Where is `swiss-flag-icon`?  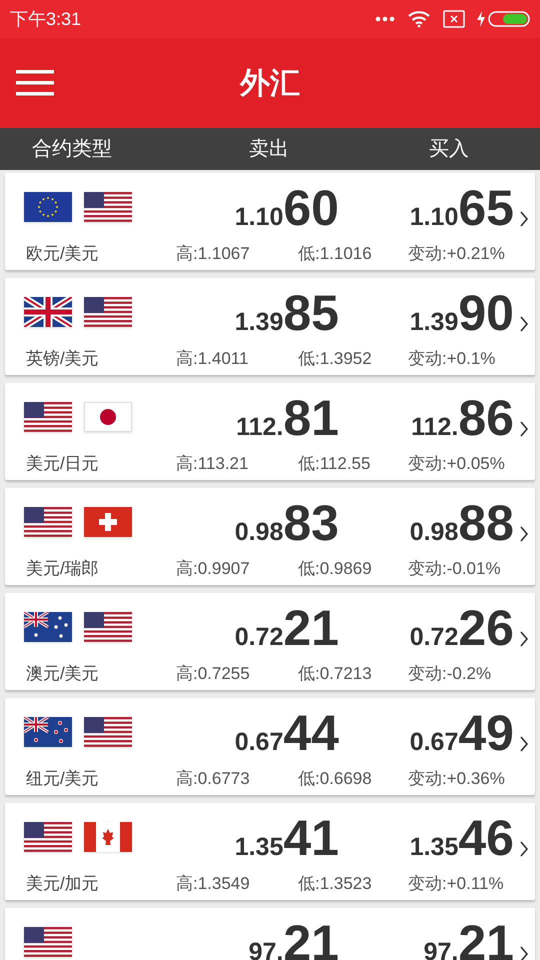
swiss-flag-icon is located at coordinates (108, 522).